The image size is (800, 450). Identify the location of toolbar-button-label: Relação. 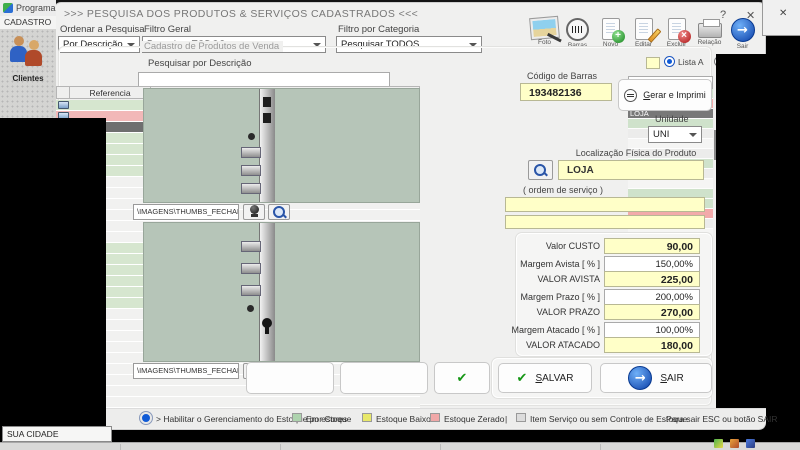
(709, 42).